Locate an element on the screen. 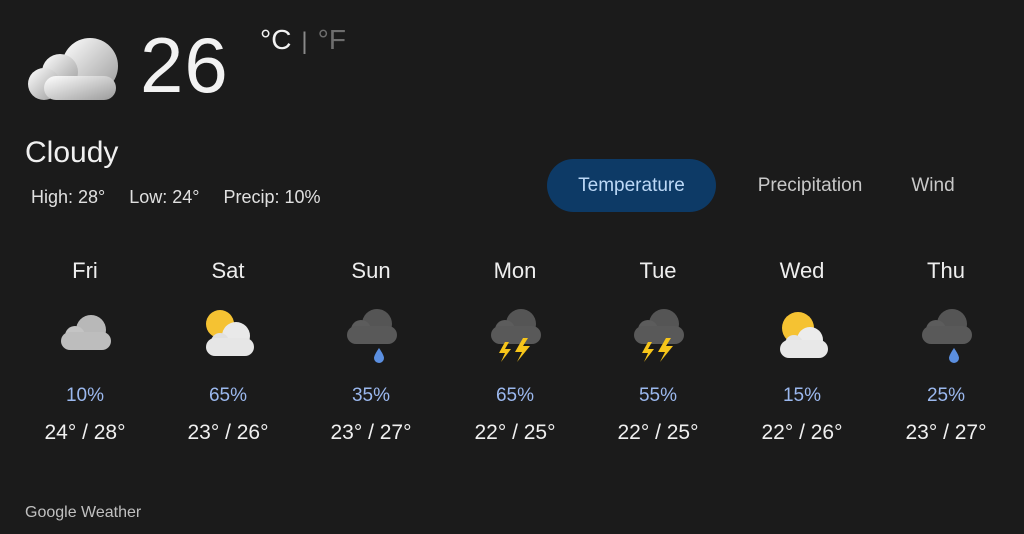 The image size is (1024, 534). day-temp-range: 23° / 26° is located at coordinates (228, 432).